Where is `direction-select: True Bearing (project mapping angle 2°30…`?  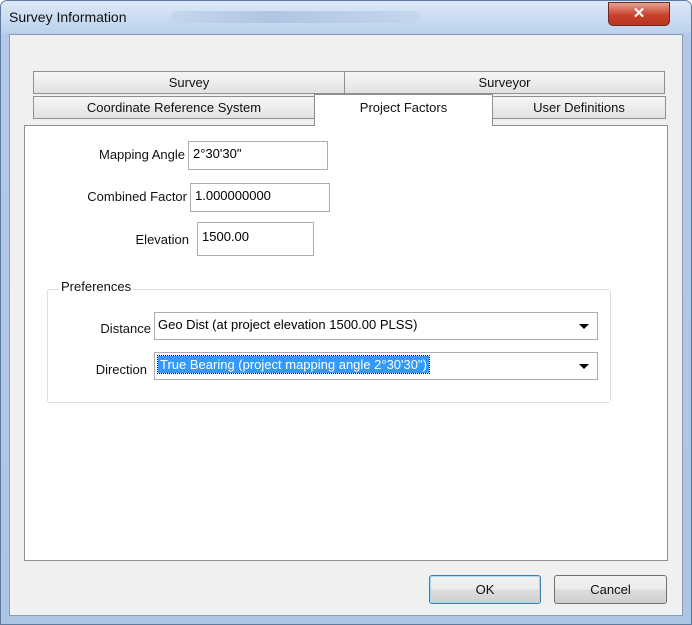 direction-select: True Bearing (project mapping angle 2°30… is located at coordinates (376, 366).